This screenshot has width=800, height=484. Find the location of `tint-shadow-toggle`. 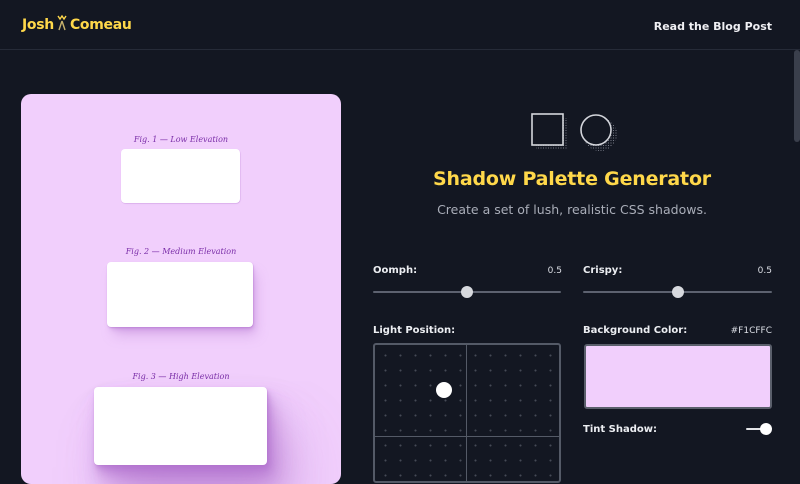

tint-shadow-toggle is located at coordinates (759, 429).